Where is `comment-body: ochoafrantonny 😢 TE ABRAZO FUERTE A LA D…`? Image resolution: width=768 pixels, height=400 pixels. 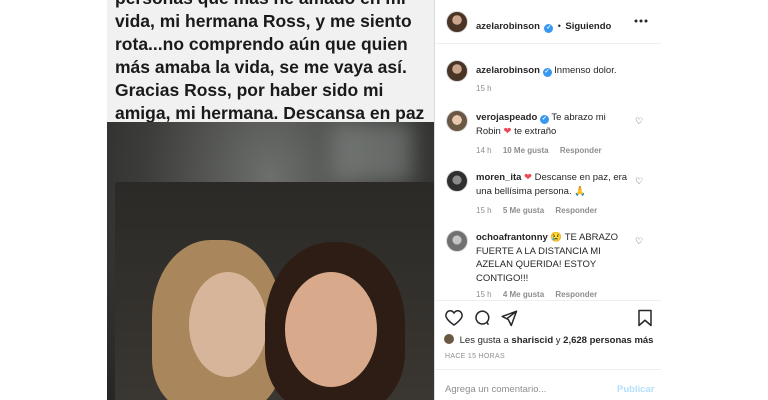 comment-body: ochoafrantonny 😢 TE ABRAZO FUERTE A LA D… is located at coordinates (553, 258).